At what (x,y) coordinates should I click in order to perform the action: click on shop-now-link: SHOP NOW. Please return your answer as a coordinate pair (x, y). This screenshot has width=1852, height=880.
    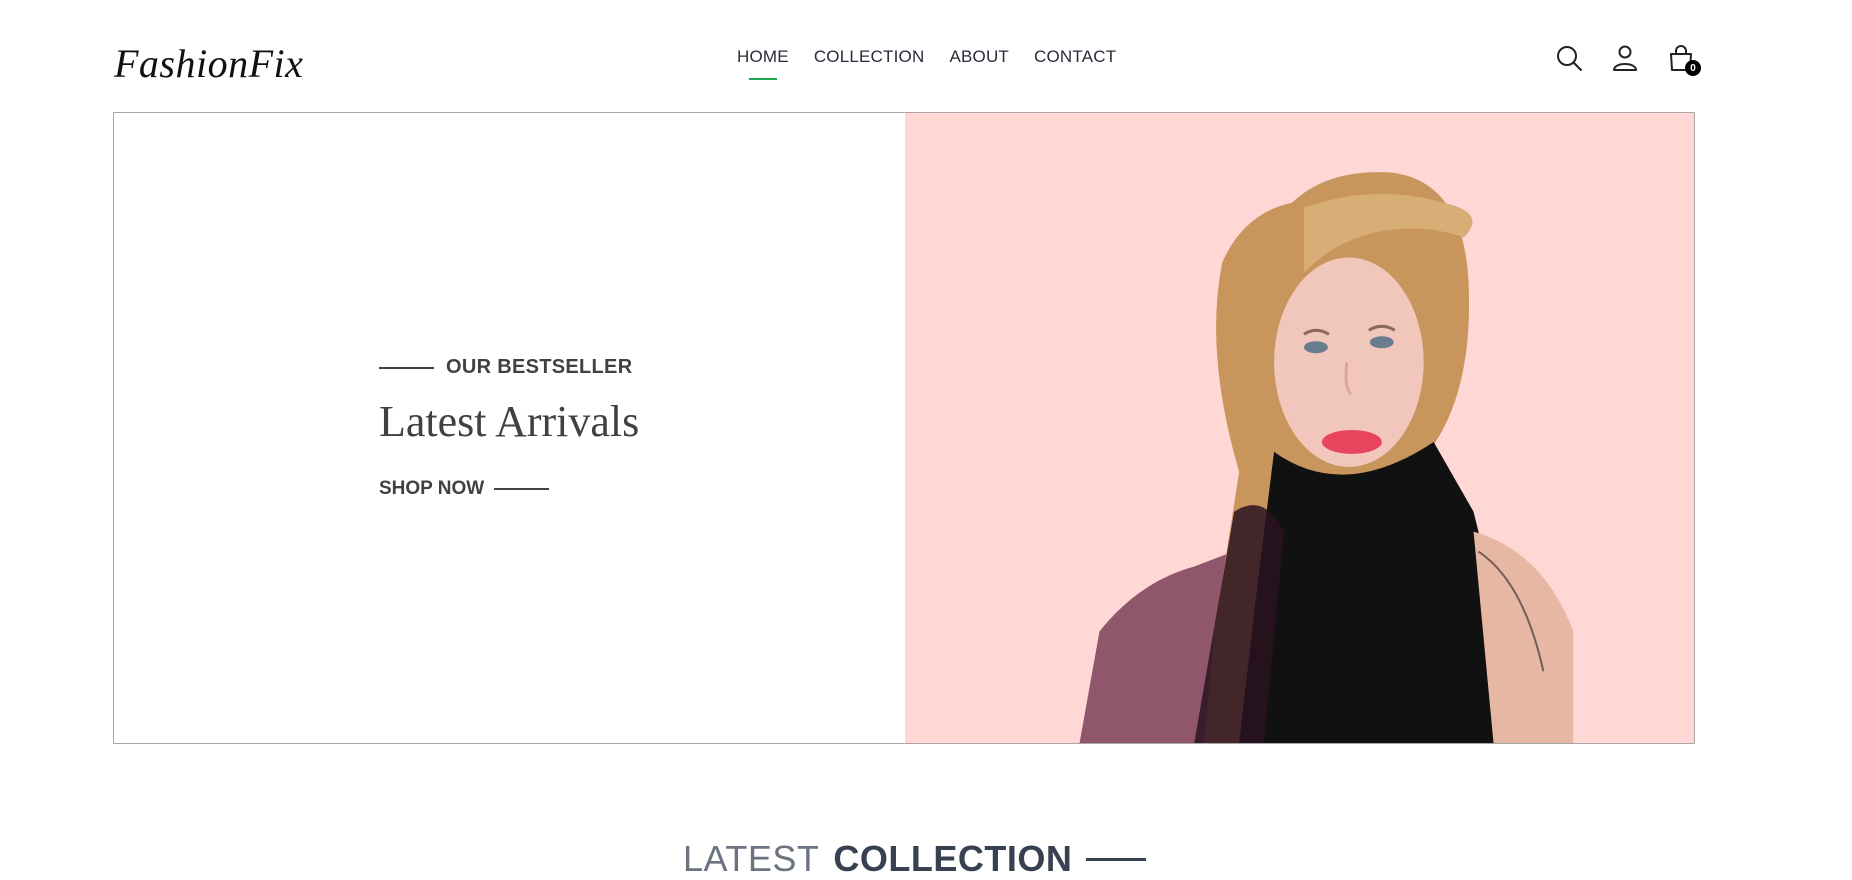
    Looking at the image, I should click on (464, 489).